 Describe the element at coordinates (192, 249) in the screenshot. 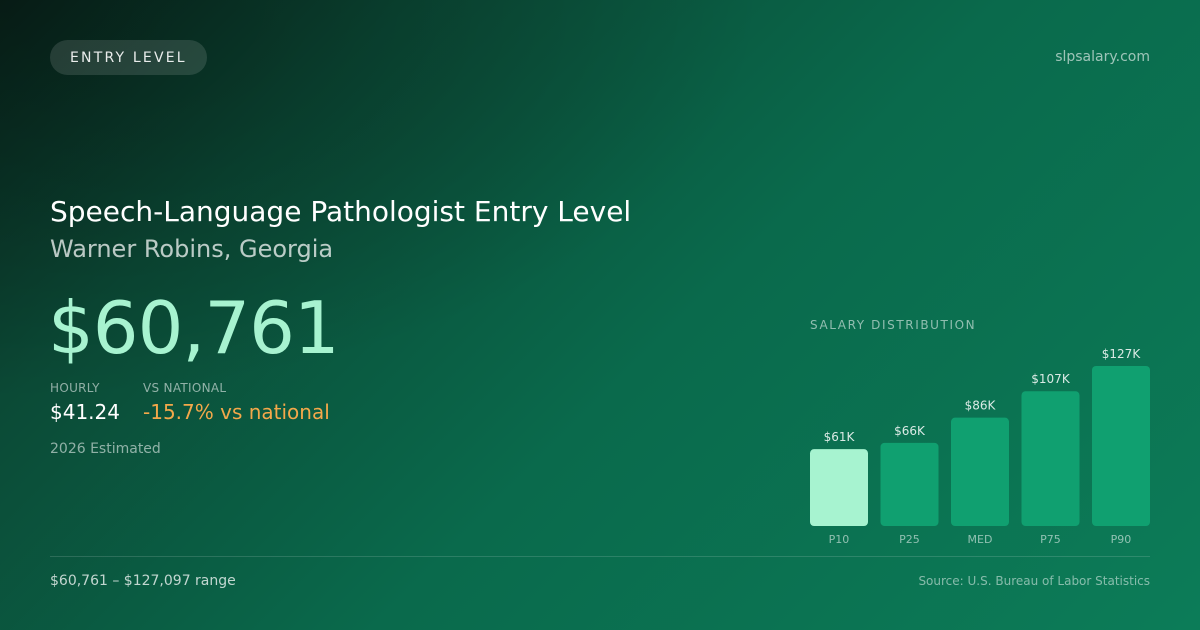

I see `location-subtitle: Warner Robins, Georgia` at that location.